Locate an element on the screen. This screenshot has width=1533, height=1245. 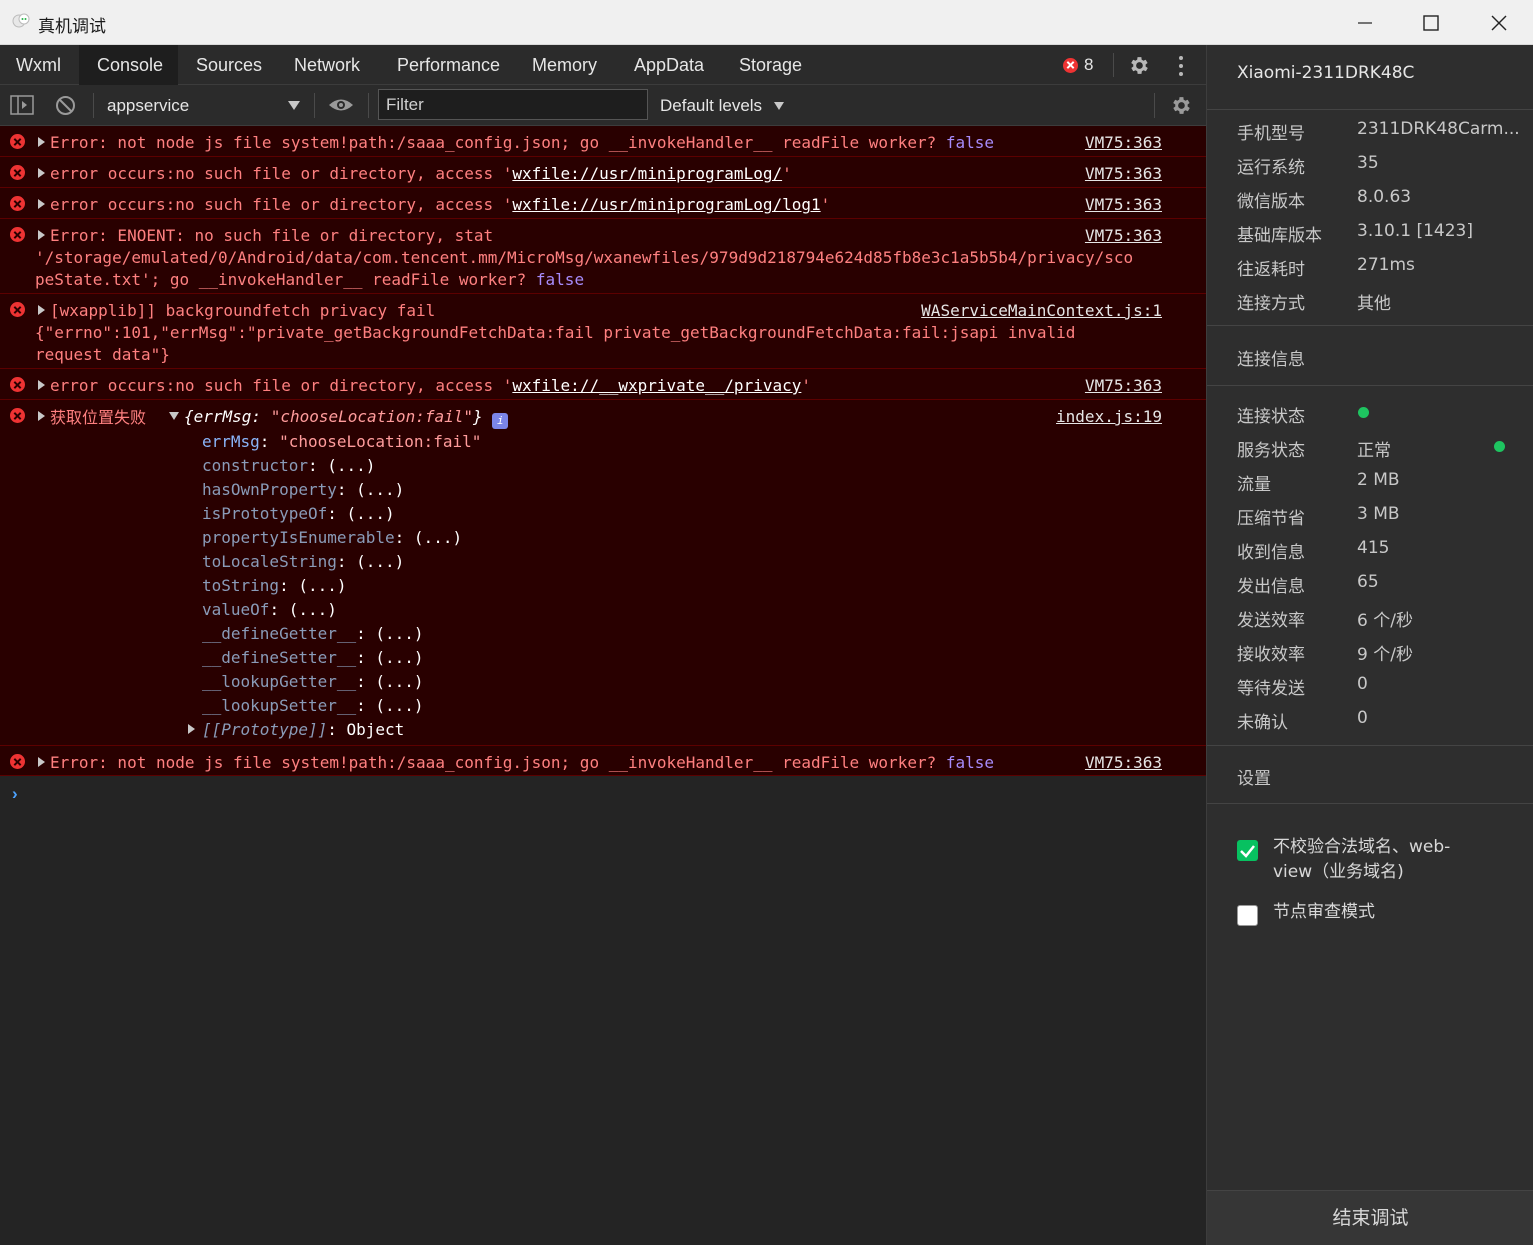
node-inspect-mode-label: 节点审查模式 is located at coordinates (1324, 912).